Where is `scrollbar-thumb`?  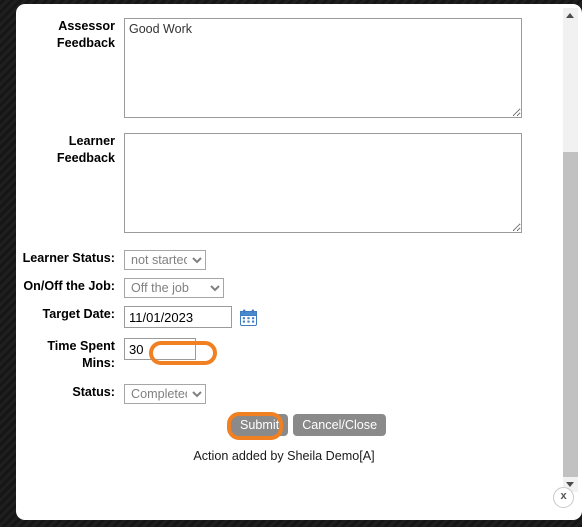 scrollbar-thumb is located at coordinates (570, 322).